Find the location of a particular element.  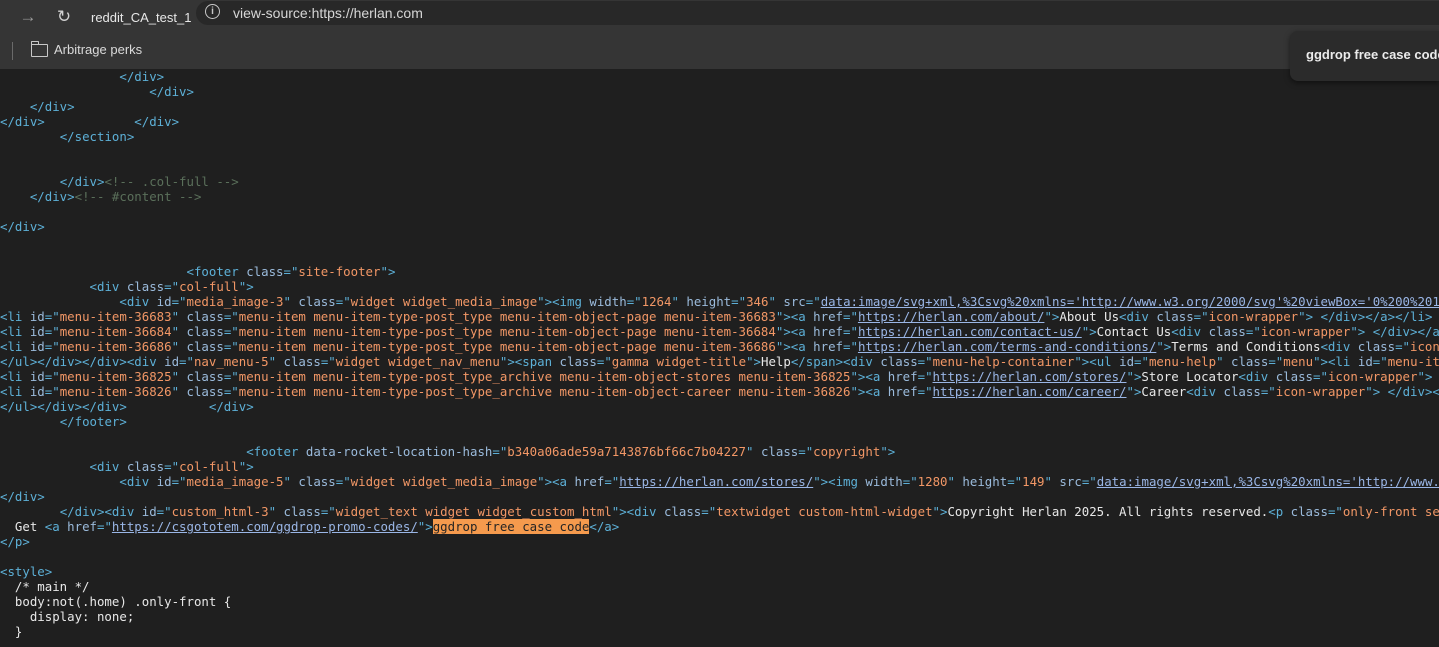

source-line: display: none; is located at coordinates (719, 616).